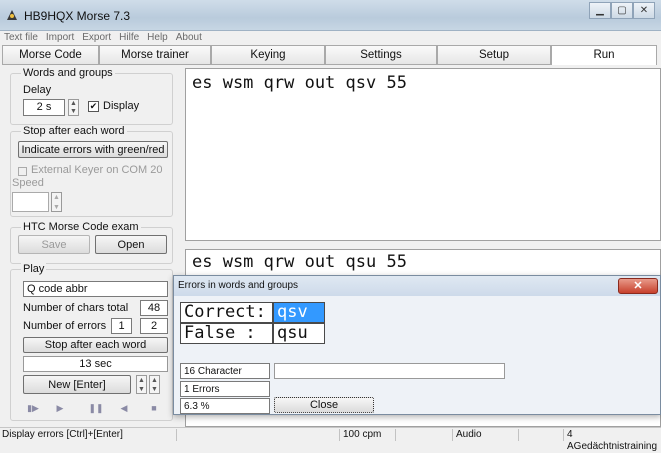  I want to click on save-button: Save, so click(54, 244).